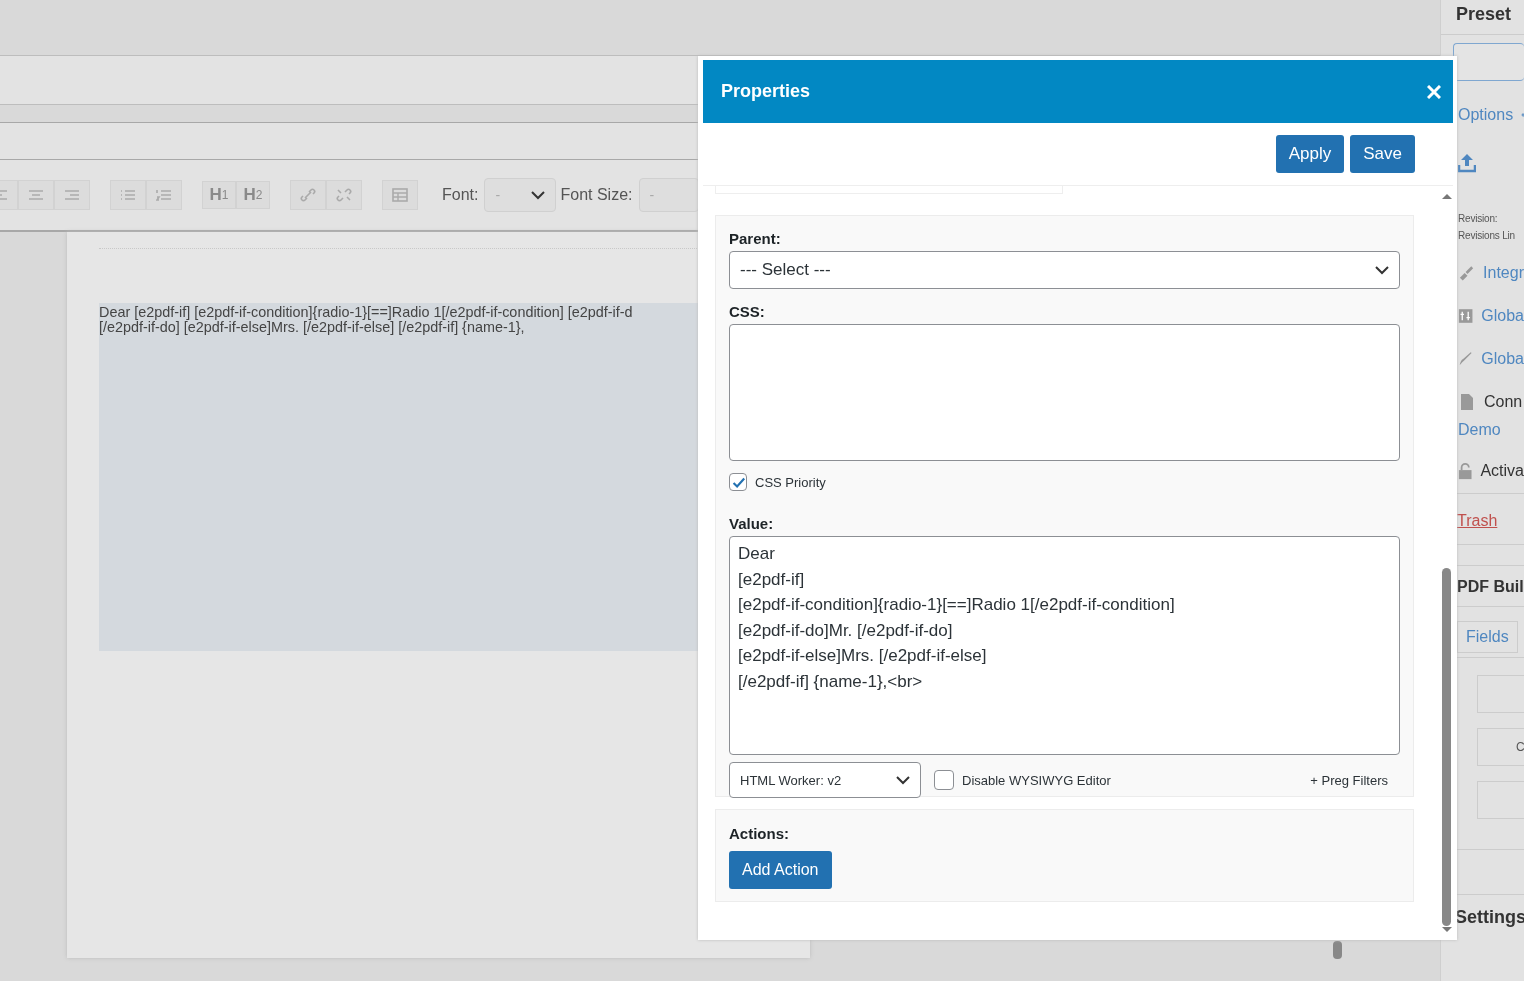 The width and height of the screenshot is (1524, 981). Describe the element at coordinates (1466, 316) in the screenshot. I see `sliders-icon` at that location.